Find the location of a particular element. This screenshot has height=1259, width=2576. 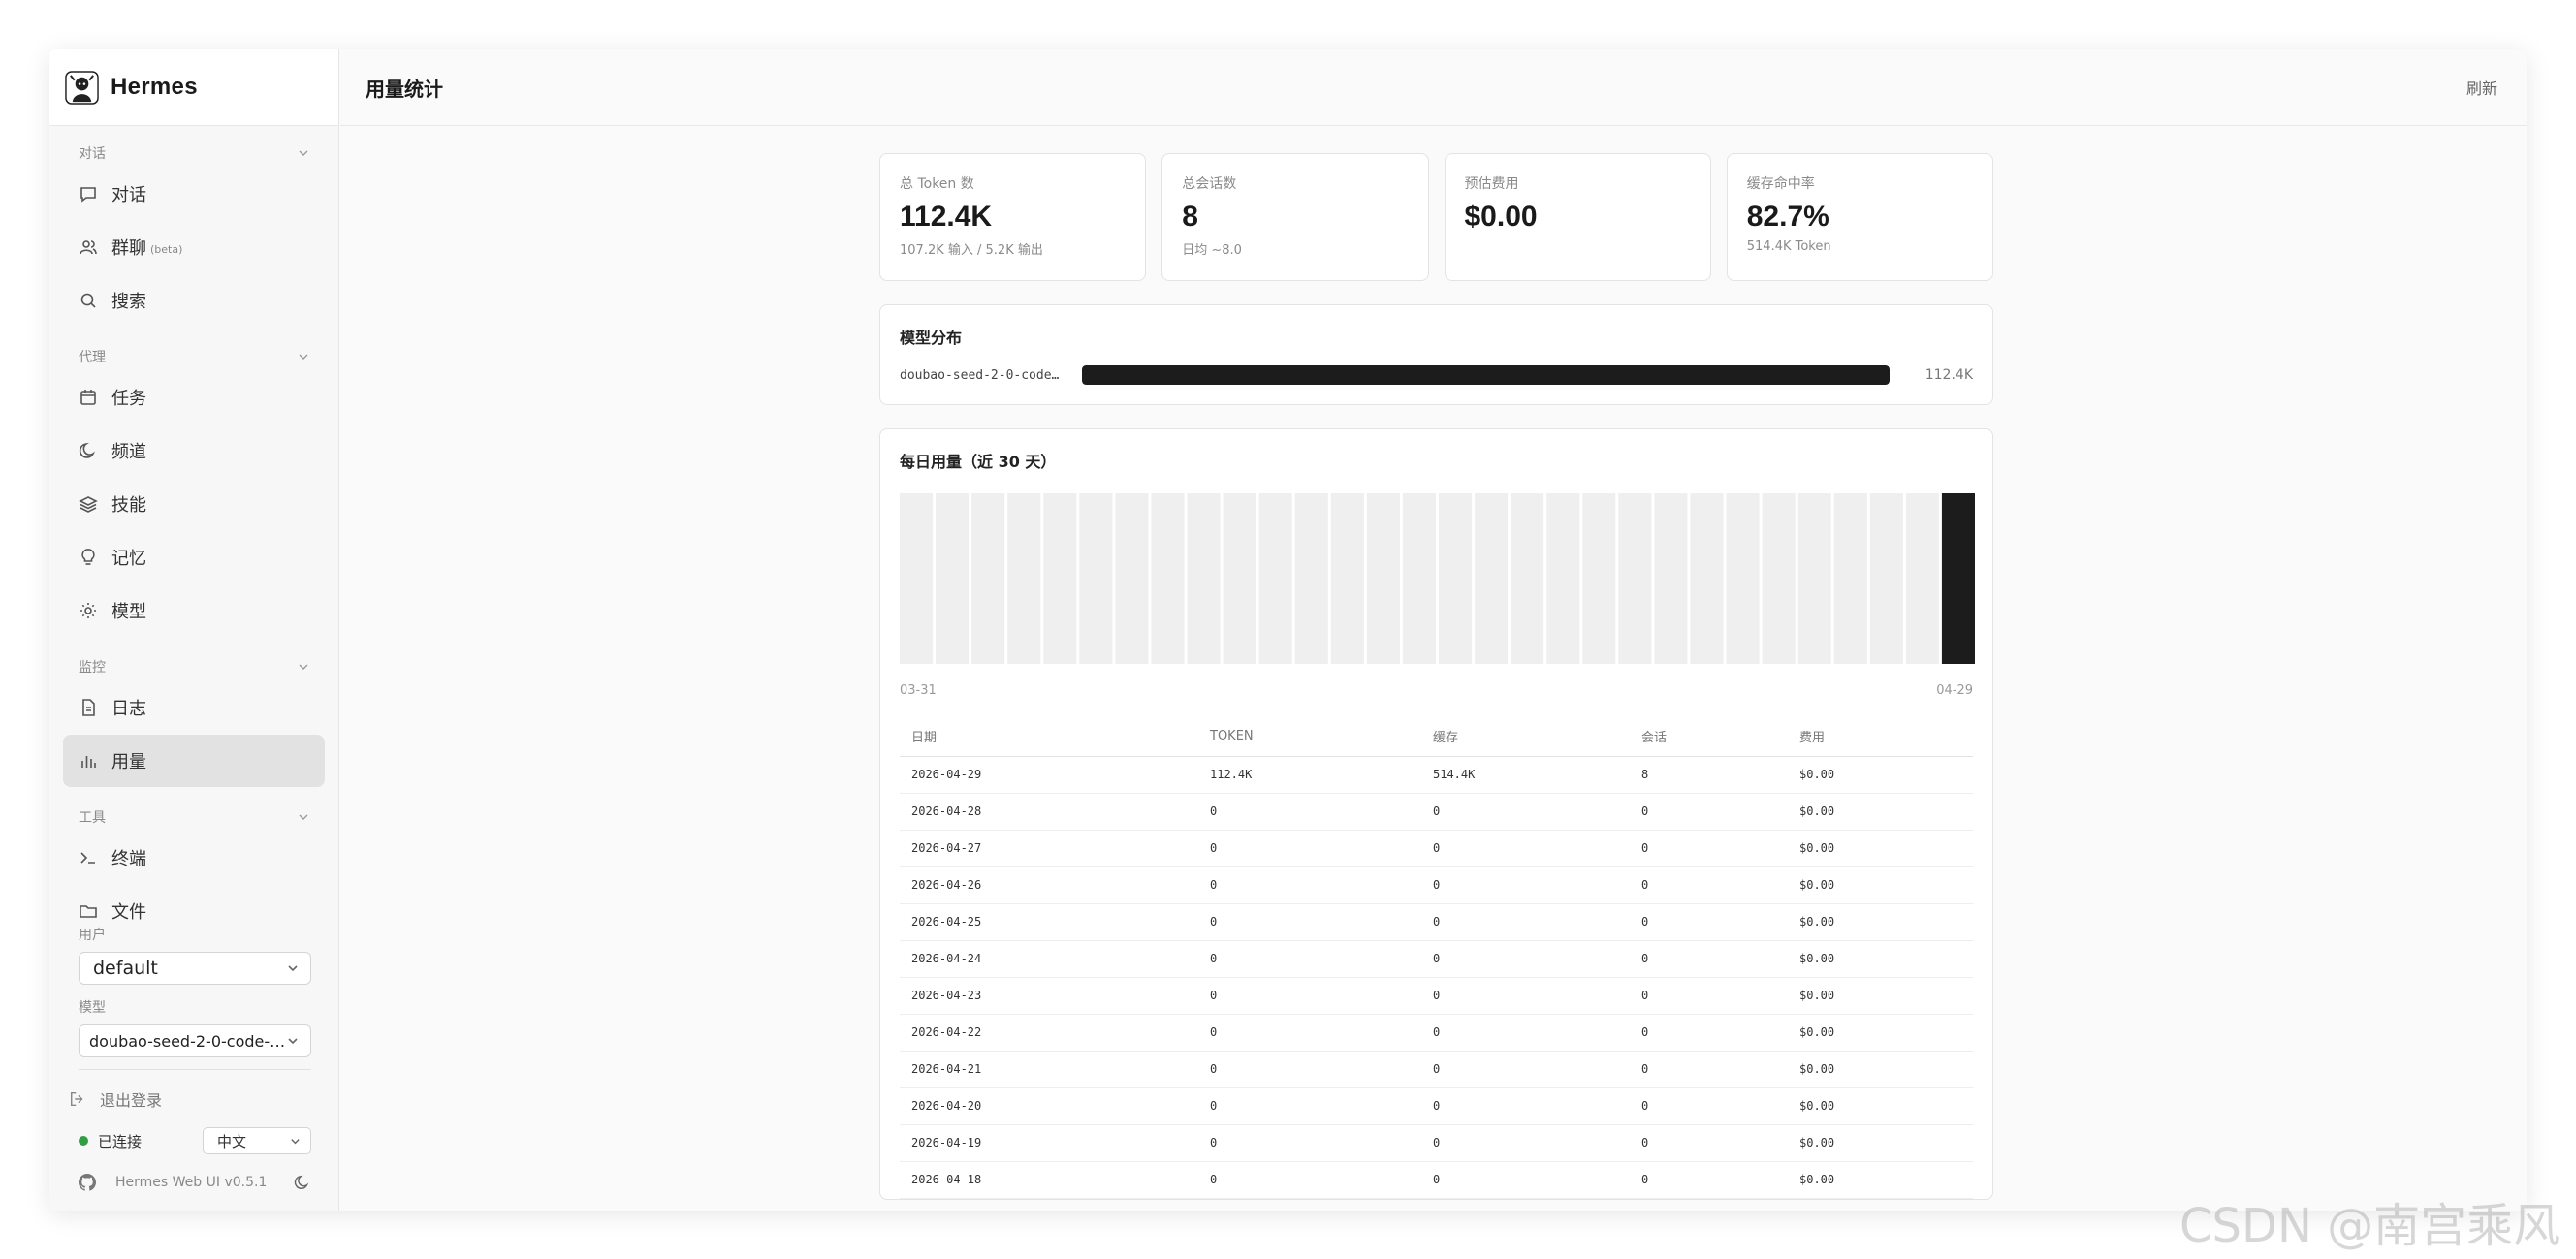

chart-axis-labels: 03-31 04-29 is located at coordinates (1436, 690).